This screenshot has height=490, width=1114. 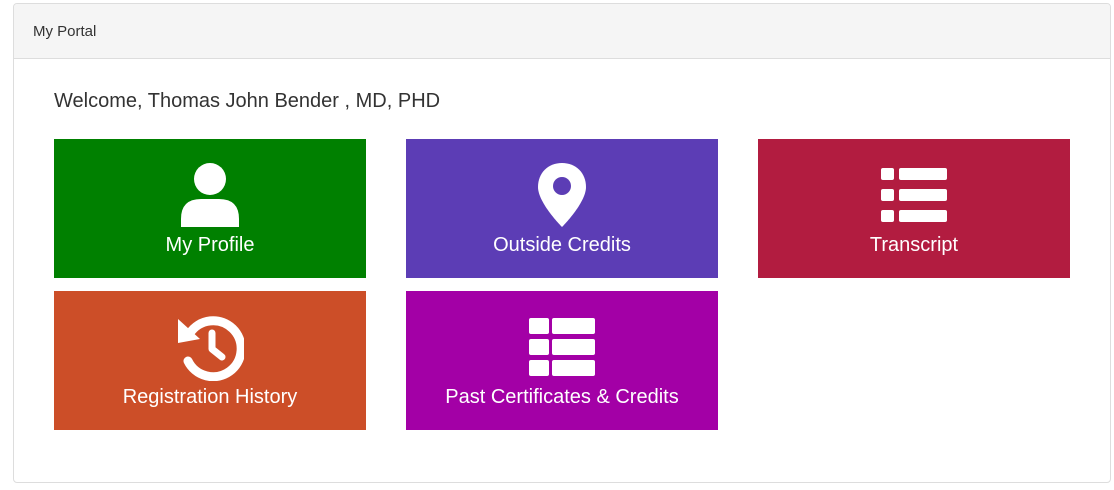 I want to click on my-profile-tile: My Profile, so click(x=210, y=208).